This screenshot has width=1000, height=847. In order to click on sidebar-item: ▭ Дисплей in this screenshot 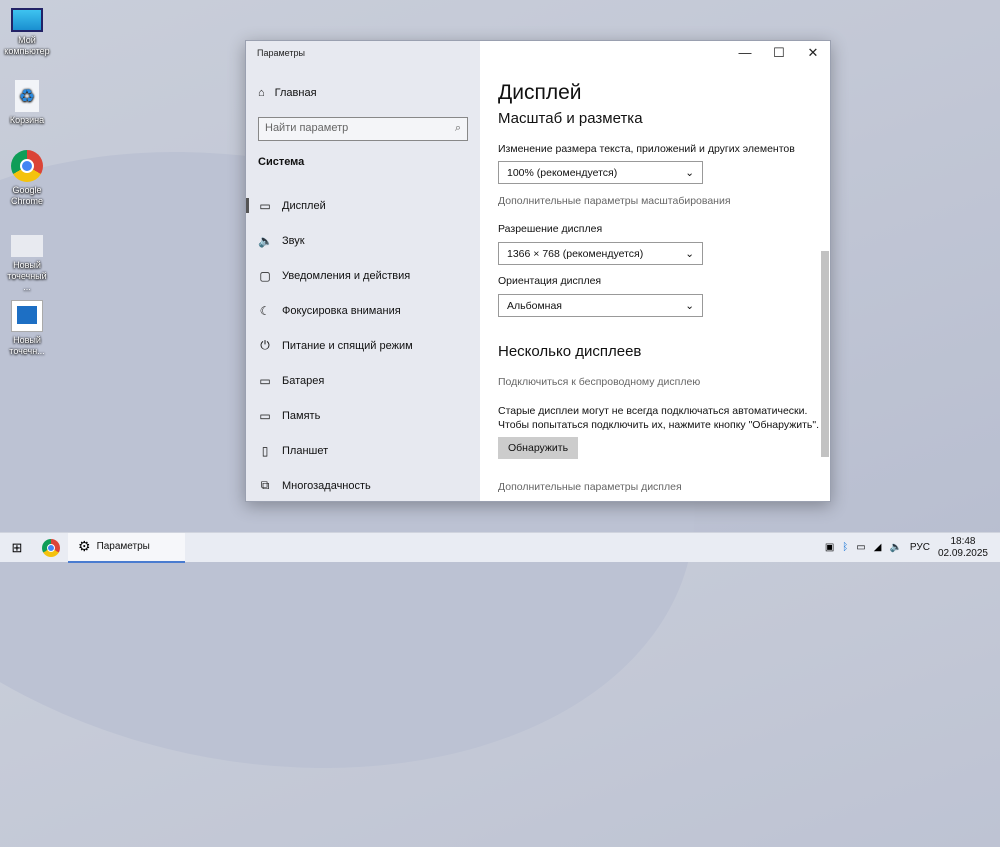, I will do `click(363, 205)`.